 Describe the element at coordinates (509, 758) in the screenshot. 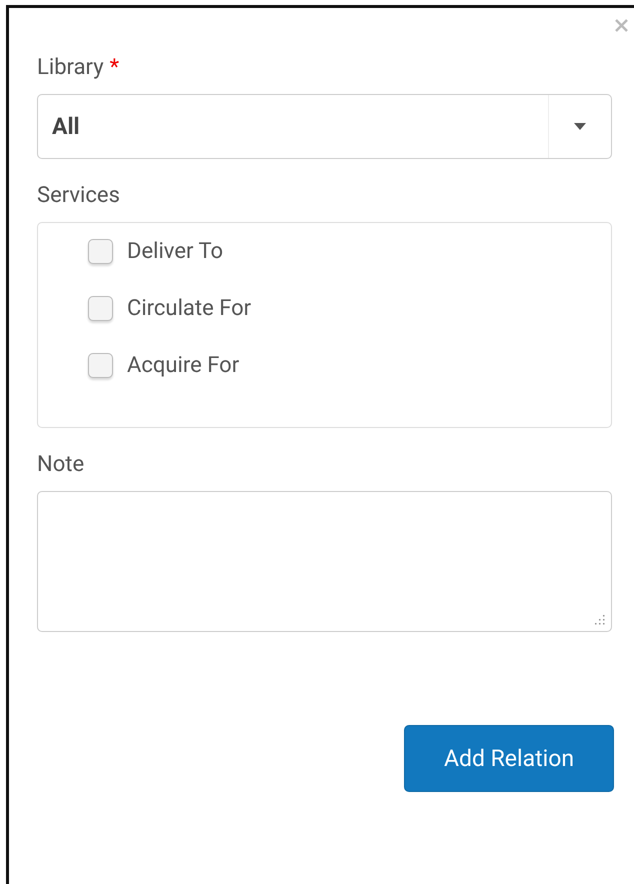

I see `add-relation-button: Add Relation` at that location.